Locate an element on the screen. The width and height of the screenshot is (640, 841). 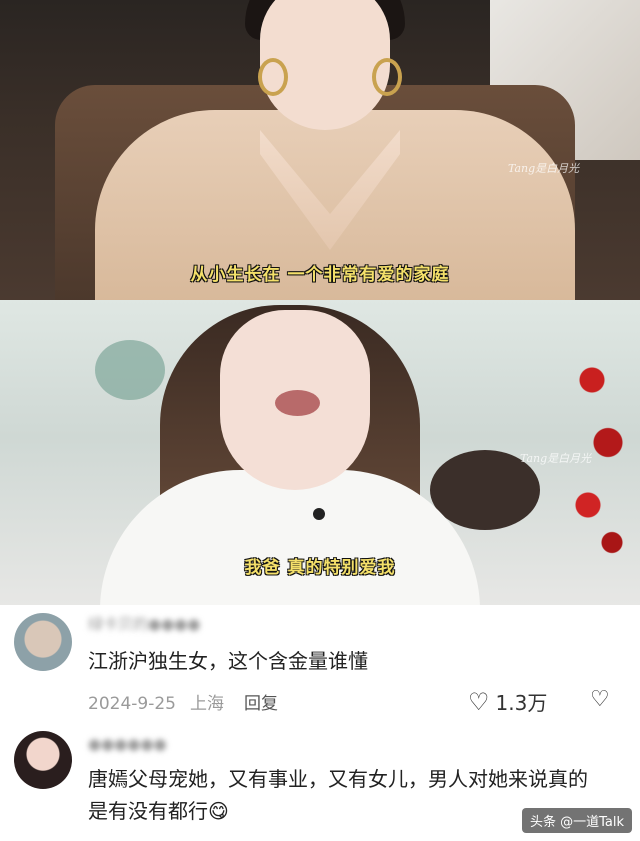
microphone is located at coordinates (319, 514).